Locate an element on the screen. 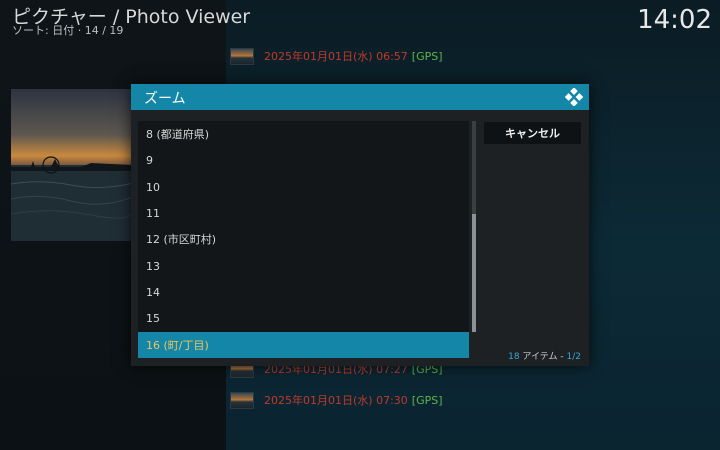  item-count: 18 アイテム - 1/2 is located at coordinates (544, 355).